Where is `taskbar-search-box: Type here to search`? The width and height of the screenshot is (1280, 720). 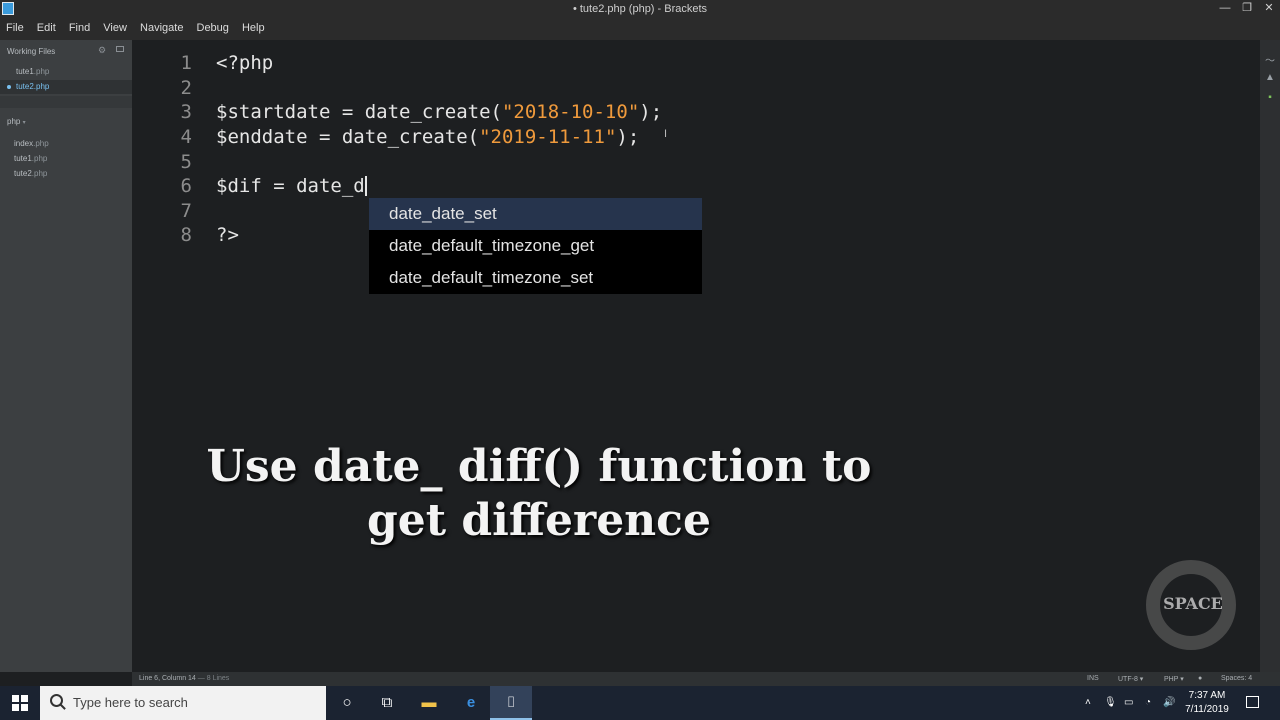
taskbar-search-box: Type here to search is located at coordinates (183, 703).